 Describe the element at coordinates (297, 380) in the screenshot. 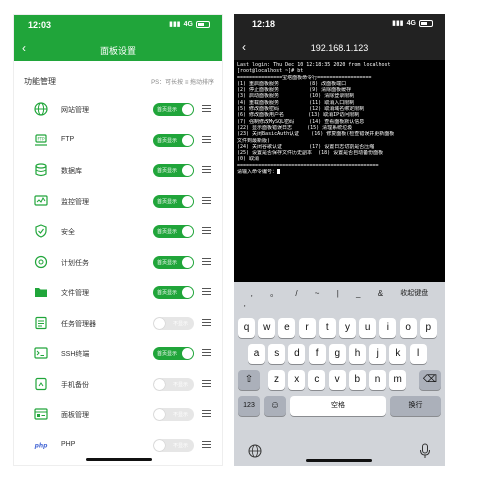

I see `key-x: x` at that location.